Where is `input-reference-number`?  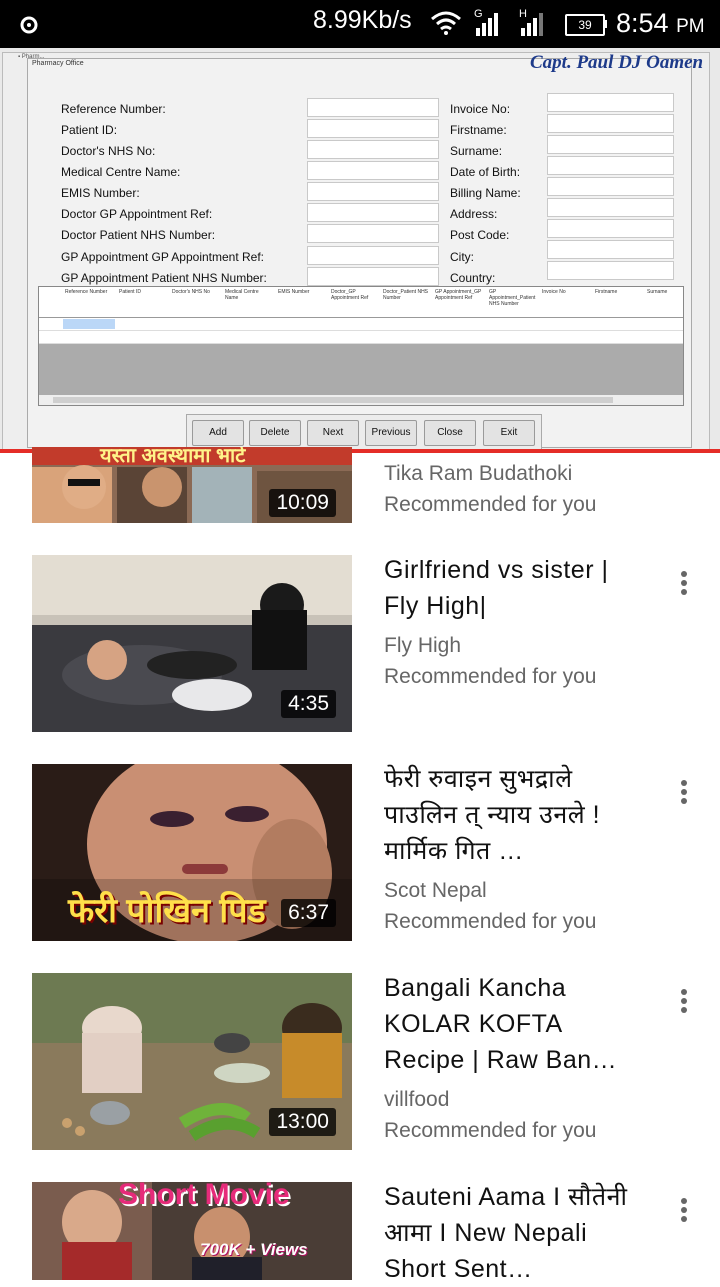
input-reference-number is located at coordinates (373, 107).